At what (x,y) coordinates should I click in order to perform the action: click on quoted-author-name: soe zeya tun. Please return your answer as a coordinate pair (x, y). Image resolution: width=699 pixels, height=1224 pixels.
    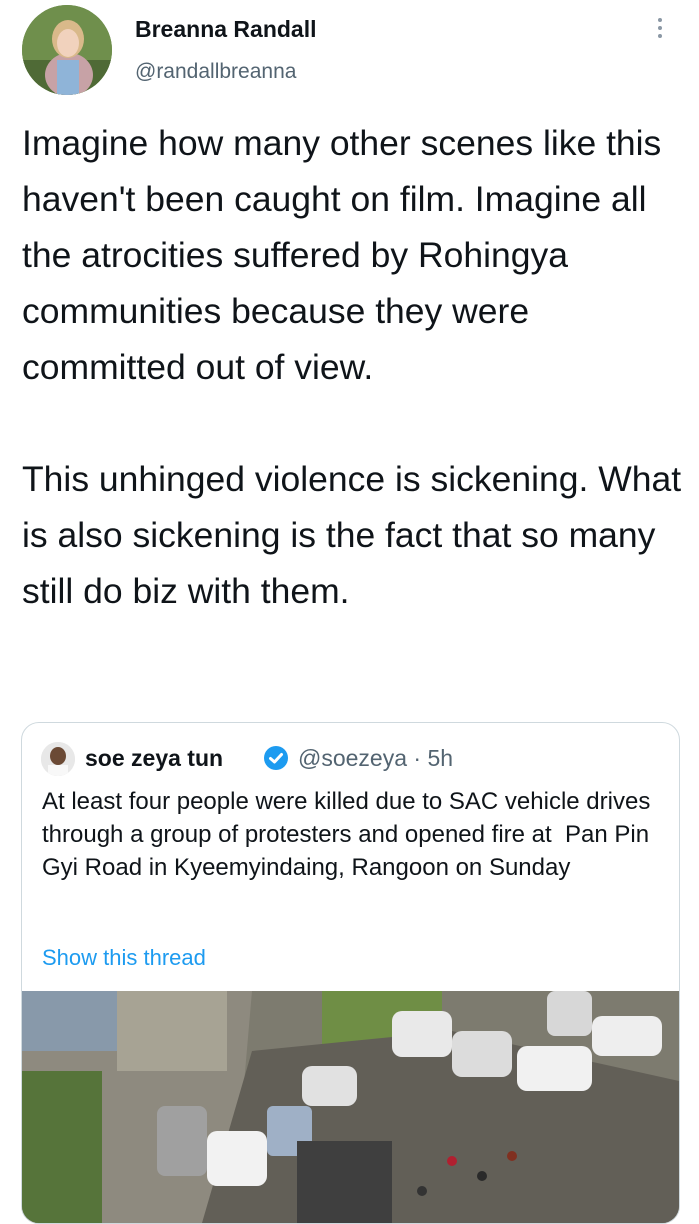
    Looking at the image, I should click on (154, 758).